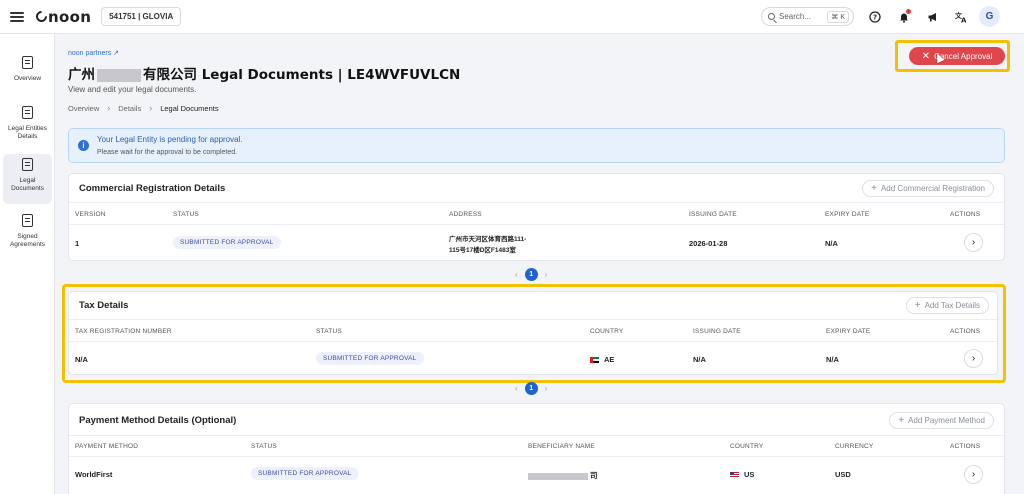  I want to click on cell-version: 1, so click(77, 243).